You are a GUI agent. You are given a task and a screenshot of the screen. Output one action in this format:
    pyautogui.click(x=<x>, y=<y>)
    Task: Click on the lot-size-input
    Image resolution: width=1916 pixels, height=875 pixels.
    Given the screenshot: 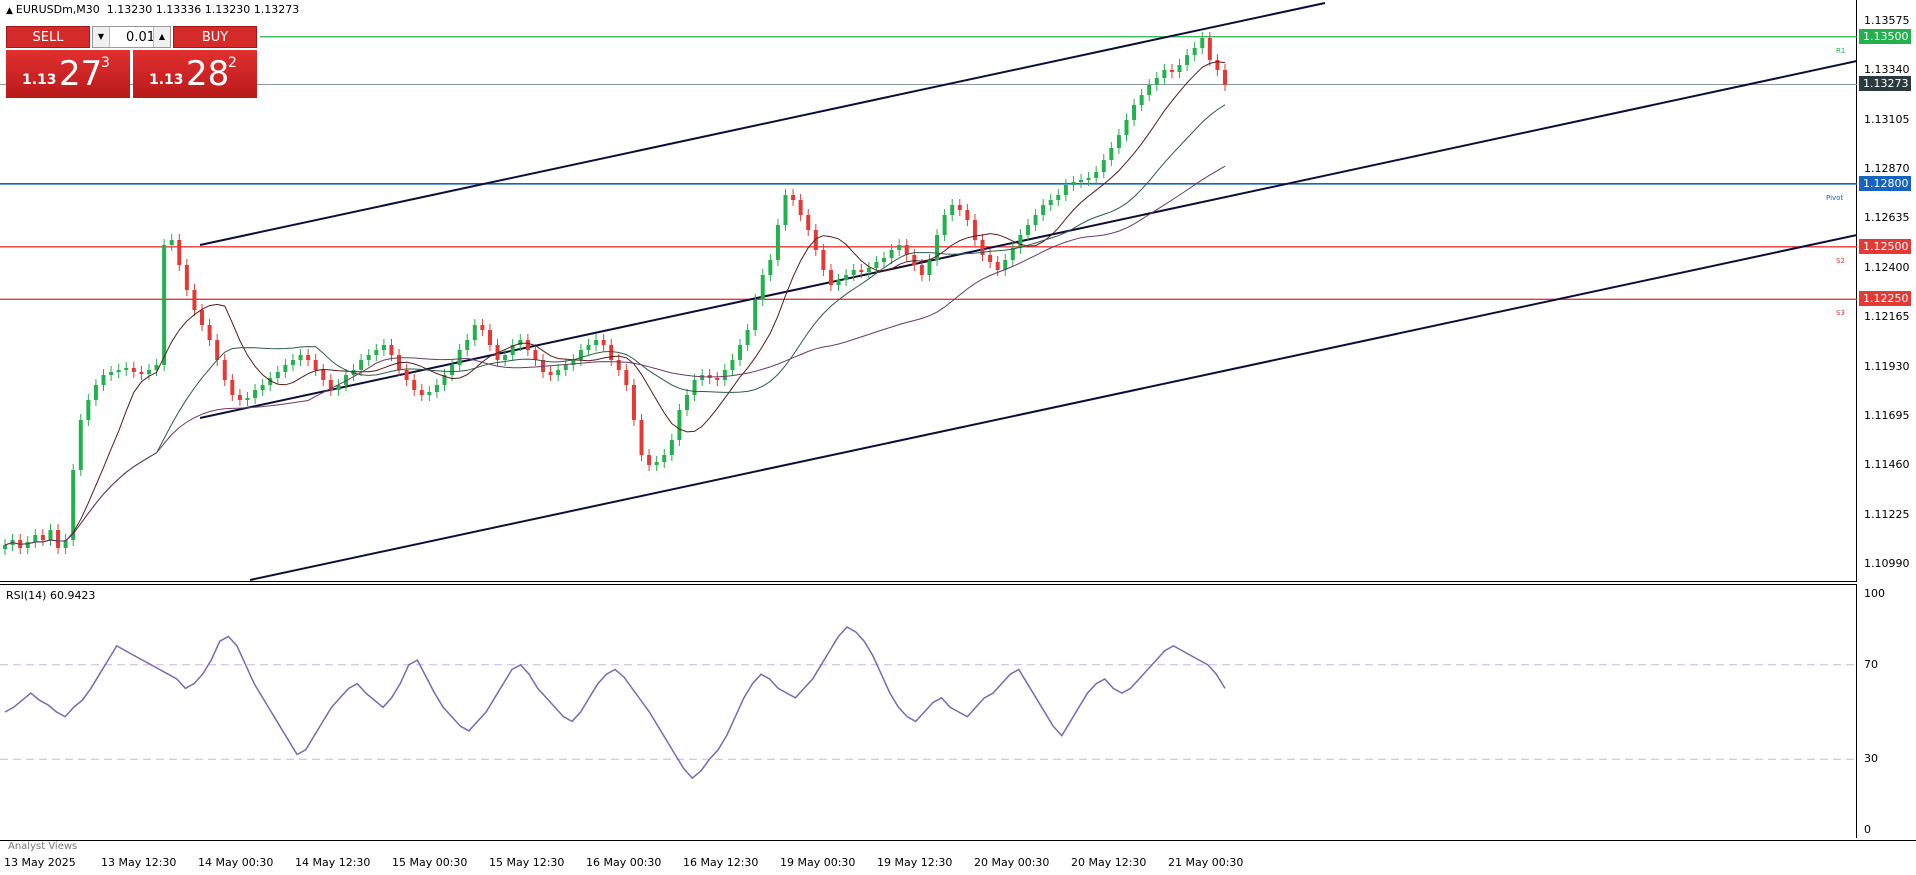 What is the action you would take?
    pyautogui.click(x=133, y=37)
    